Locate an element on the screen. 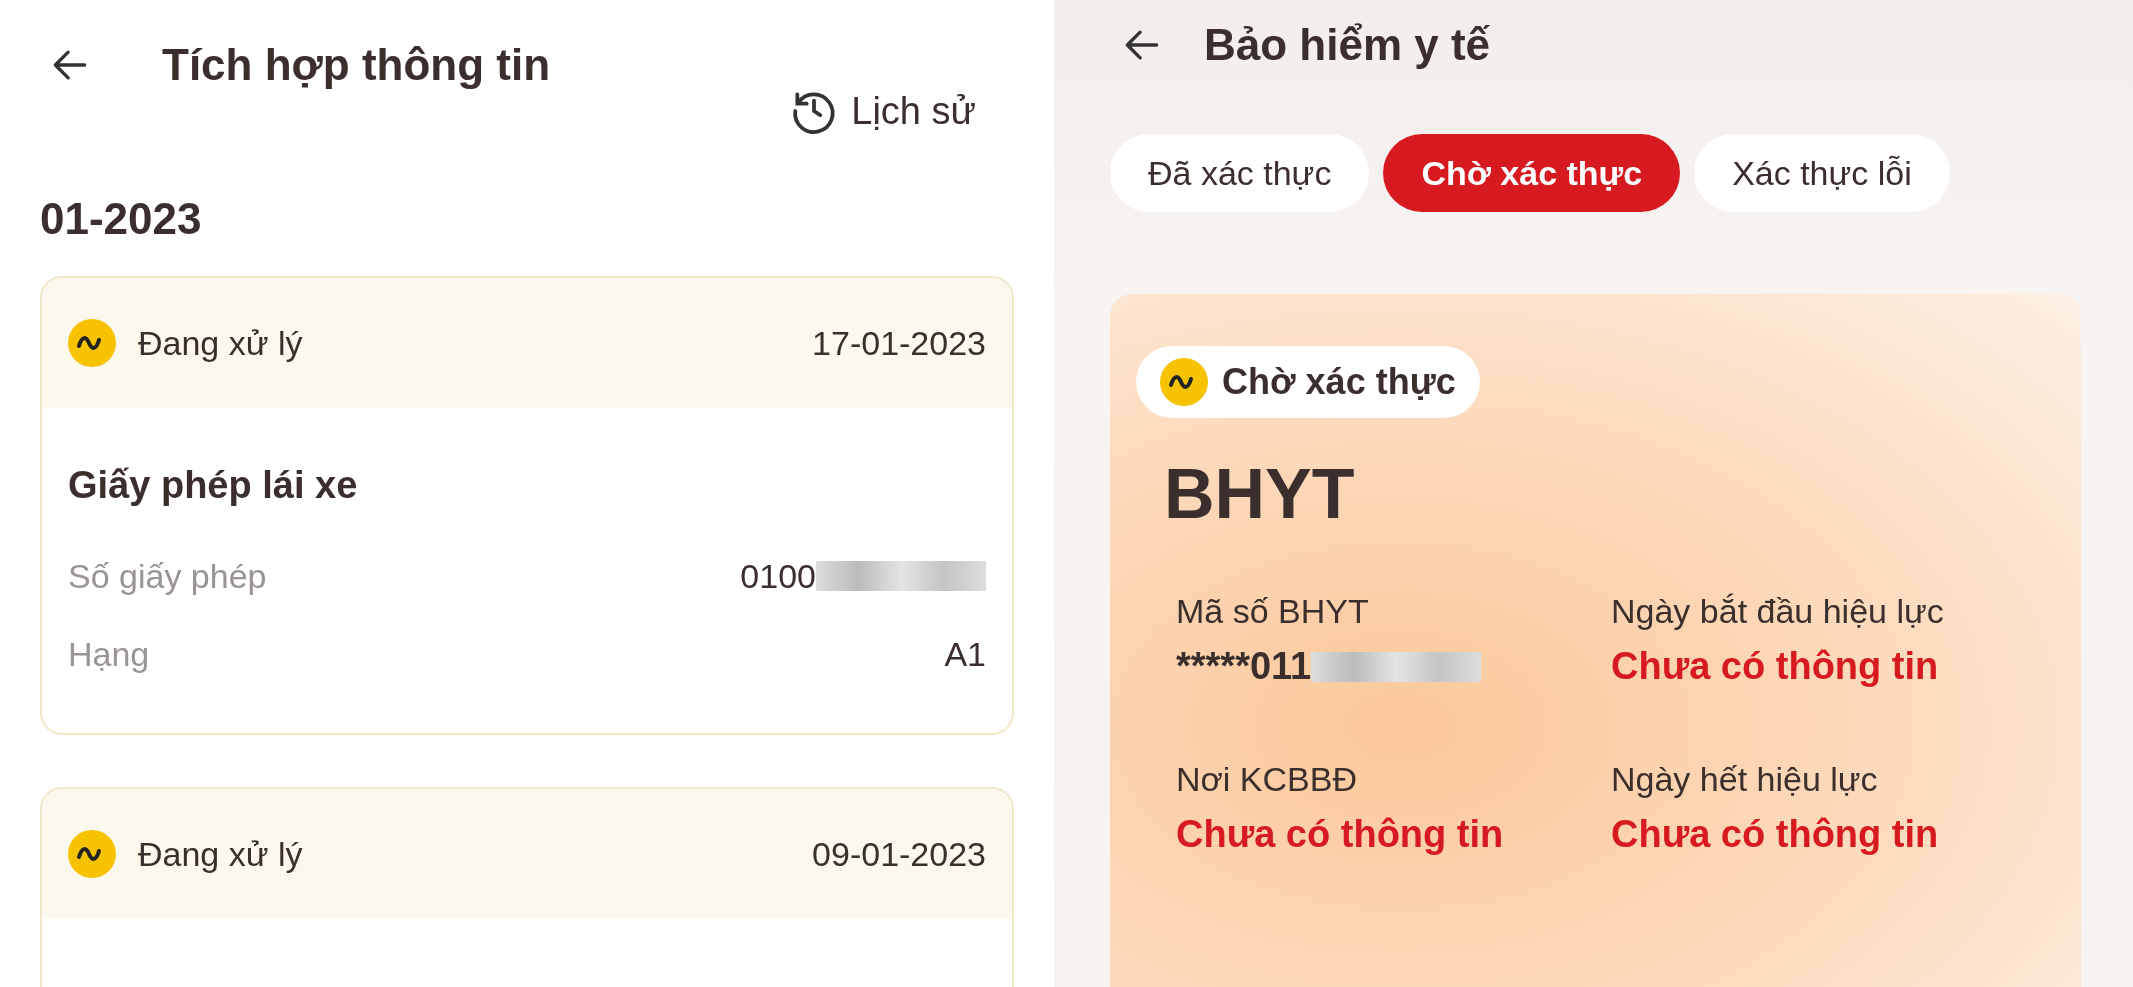 The height and width of the screenshot is (987, 2133). date-text: 09-01-2023 is located at coordinates (899, 854).